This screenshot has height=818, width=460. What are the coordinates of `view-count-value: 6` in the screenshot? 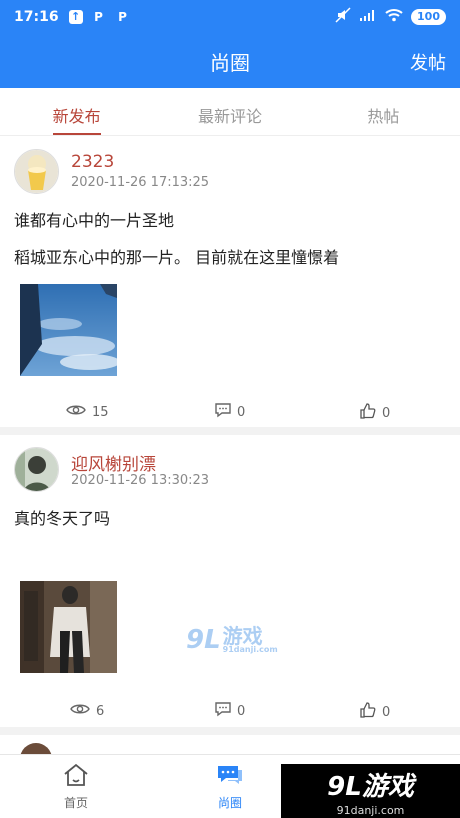 It's located at (100, 711).